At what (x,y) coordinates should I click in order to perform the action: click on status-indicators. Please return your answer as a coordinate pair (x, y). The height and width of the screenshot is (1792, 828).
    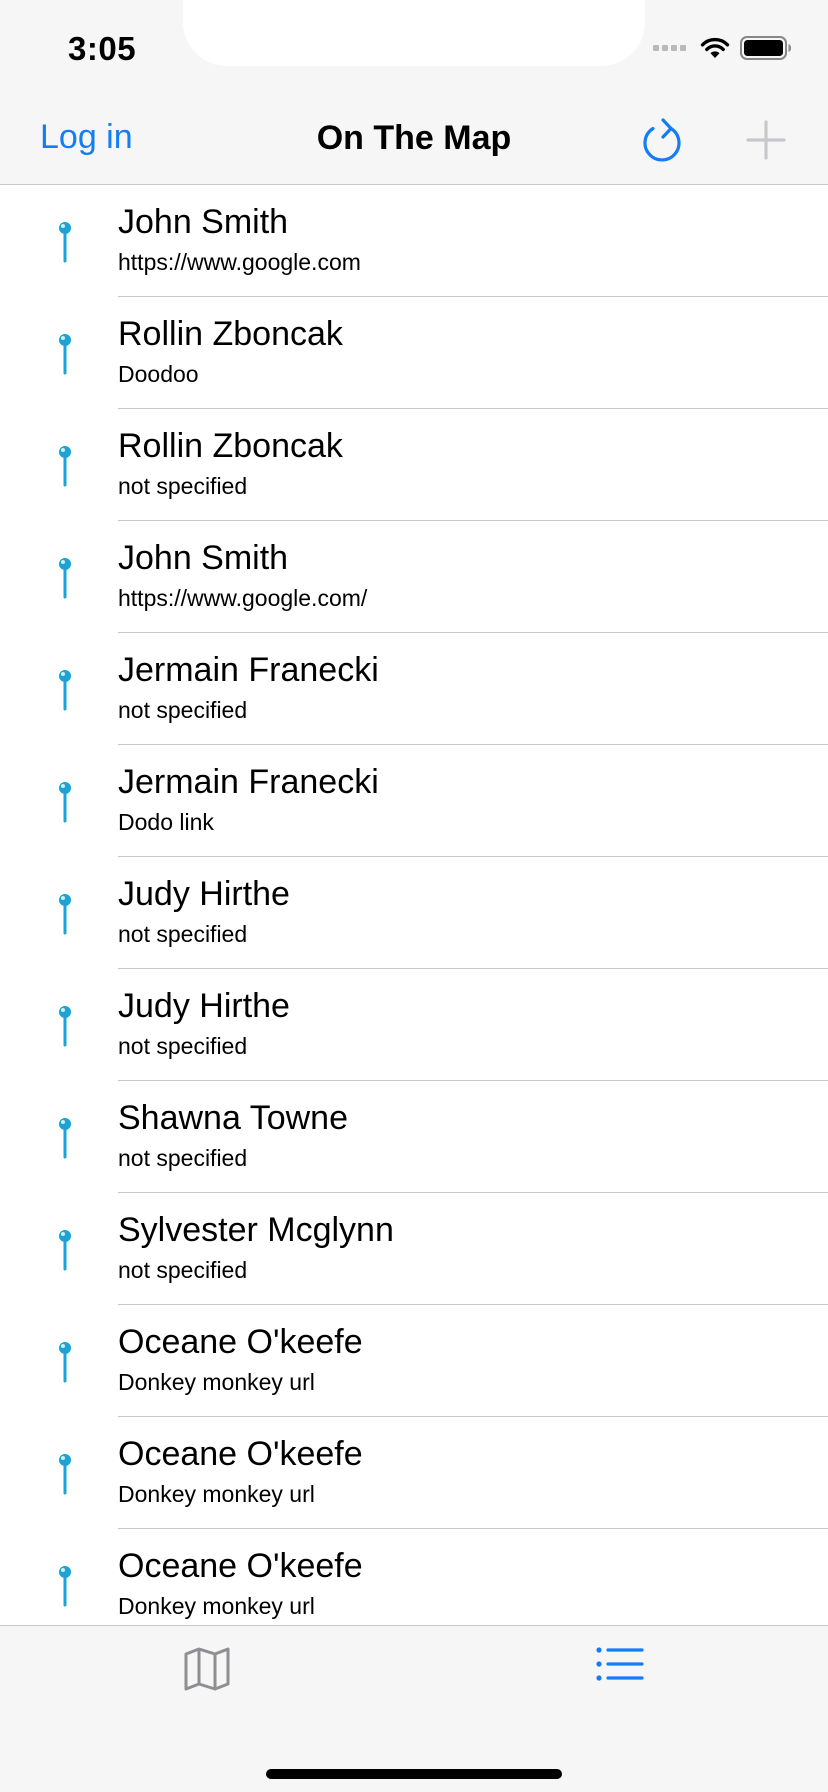
    Looking at the image, I should click on (722, 48).